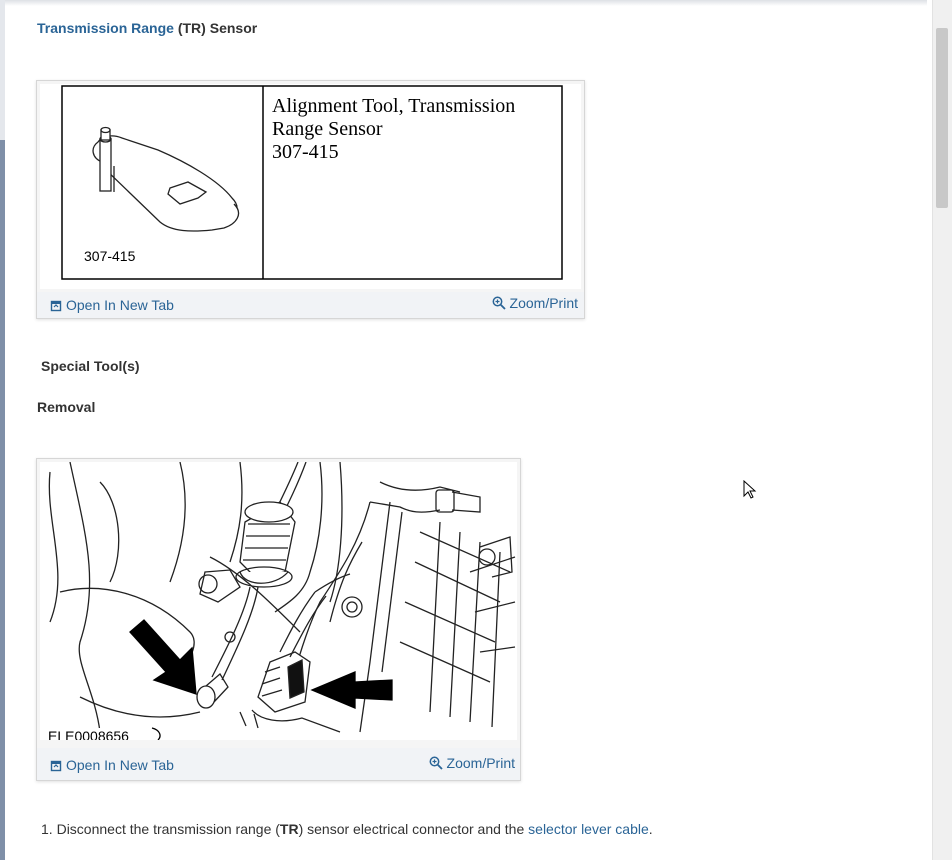  I want to click on removal-heading: Removal, so click(66, 407).